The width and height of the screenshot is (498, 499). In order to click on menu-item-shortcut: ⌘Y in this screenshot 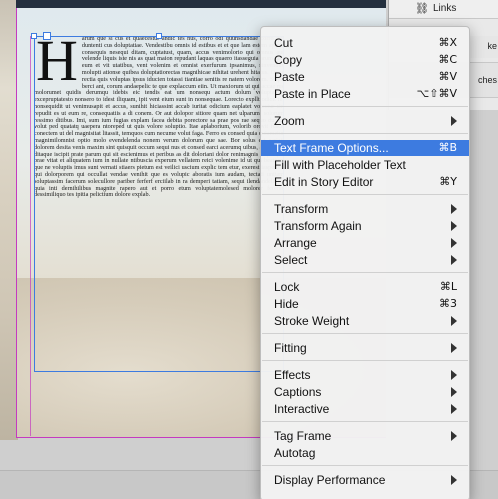, I will do `click(448, 181)`.